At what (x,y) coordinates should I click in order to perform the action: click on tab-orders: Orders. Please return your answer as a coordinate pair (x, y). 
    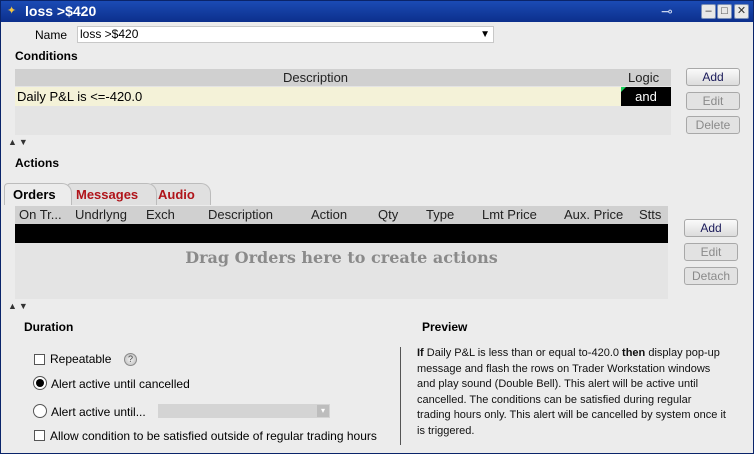
    Looking at the image, I should click on (38, 194).